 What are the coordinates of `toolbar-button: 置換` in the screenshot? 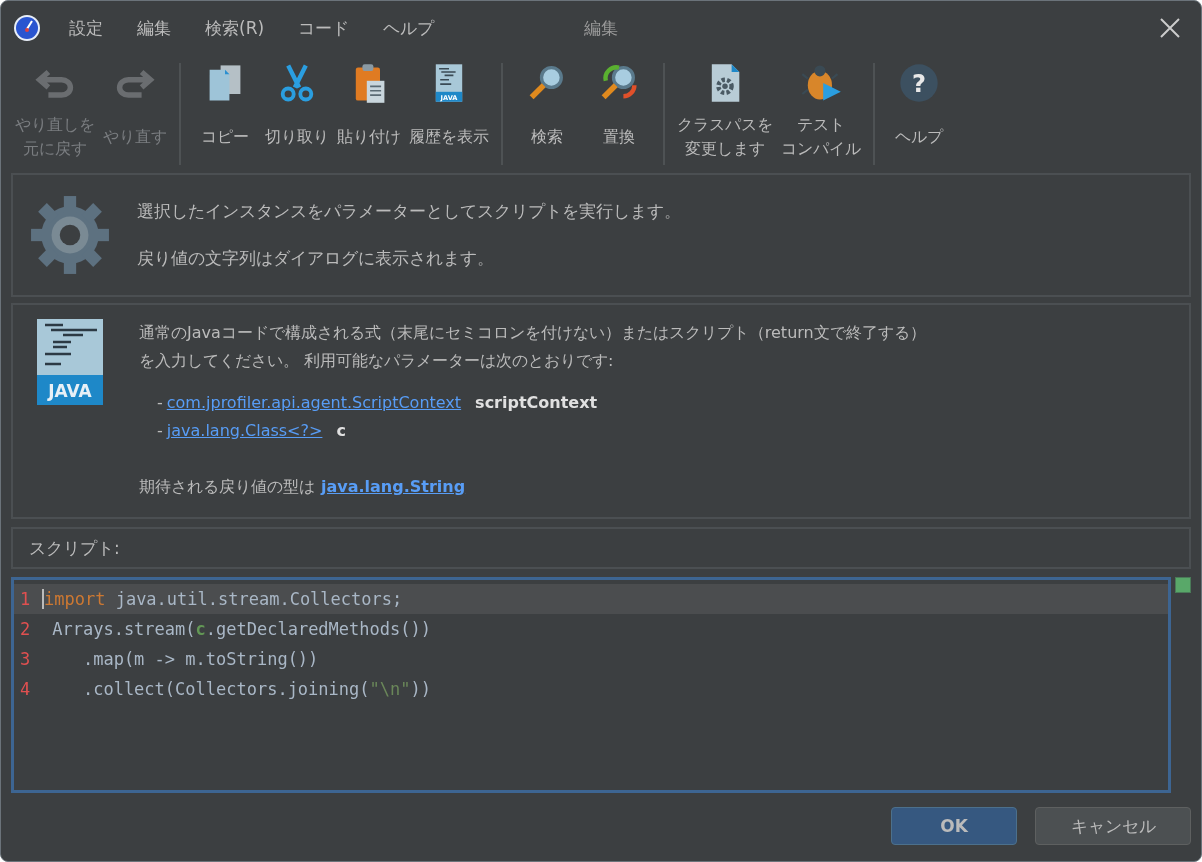 It's located at (619, 112).